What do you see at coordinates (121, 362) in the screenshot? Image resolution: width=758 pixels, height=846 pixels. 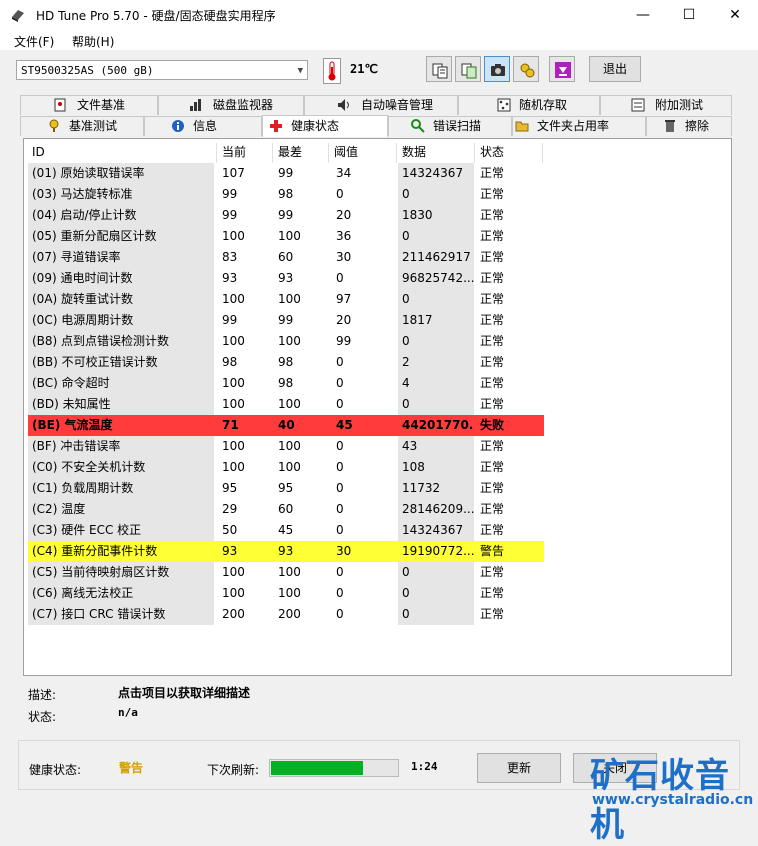 I see `attribute-id-cell: (BB) 不可校正错误计数` at bounding box center [121, 362].